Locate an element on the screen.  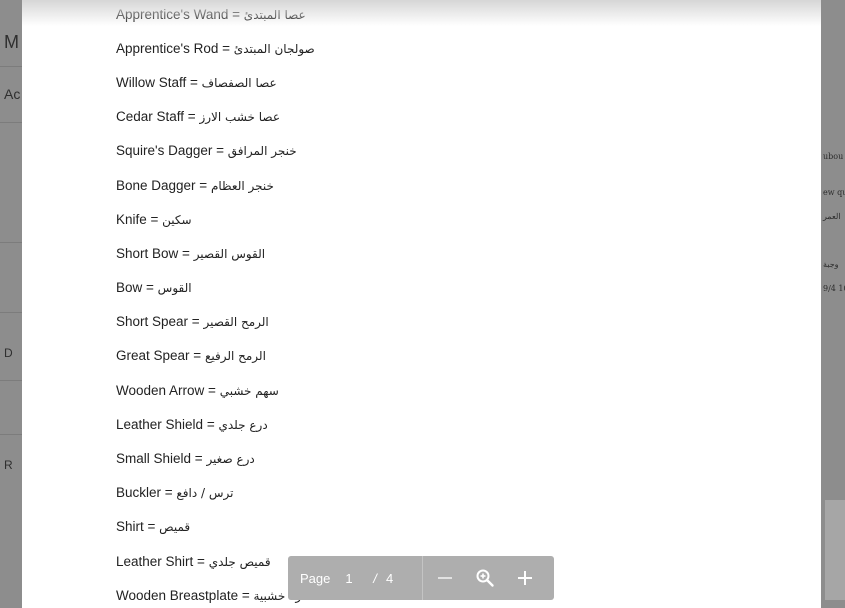
total-pages: 4 is located at coordinates (390, 578).